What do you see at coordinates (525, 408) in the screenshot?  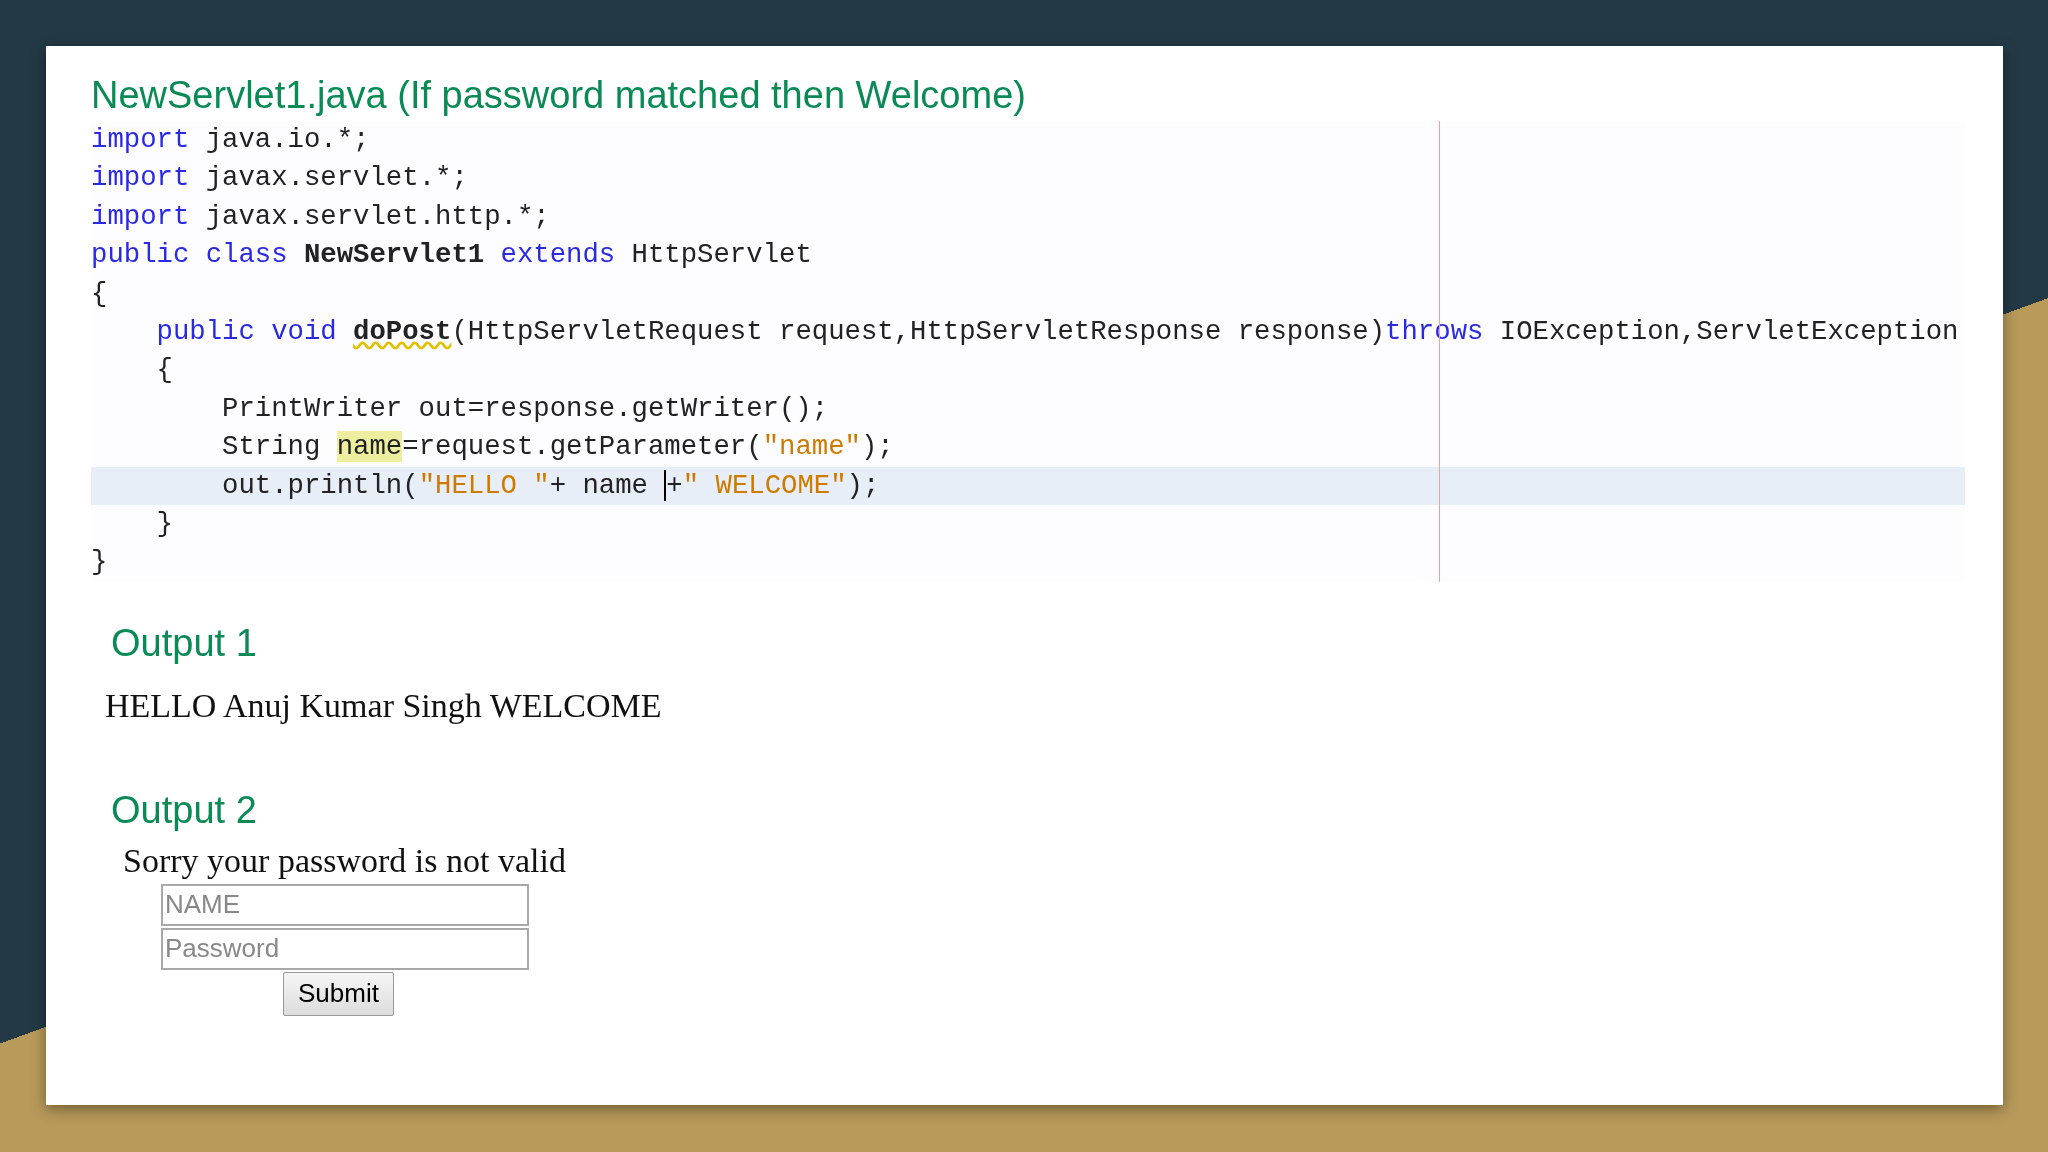 I see `code-line: PrintWriter out=response.getWriter();` at bounding box center [525, 408].